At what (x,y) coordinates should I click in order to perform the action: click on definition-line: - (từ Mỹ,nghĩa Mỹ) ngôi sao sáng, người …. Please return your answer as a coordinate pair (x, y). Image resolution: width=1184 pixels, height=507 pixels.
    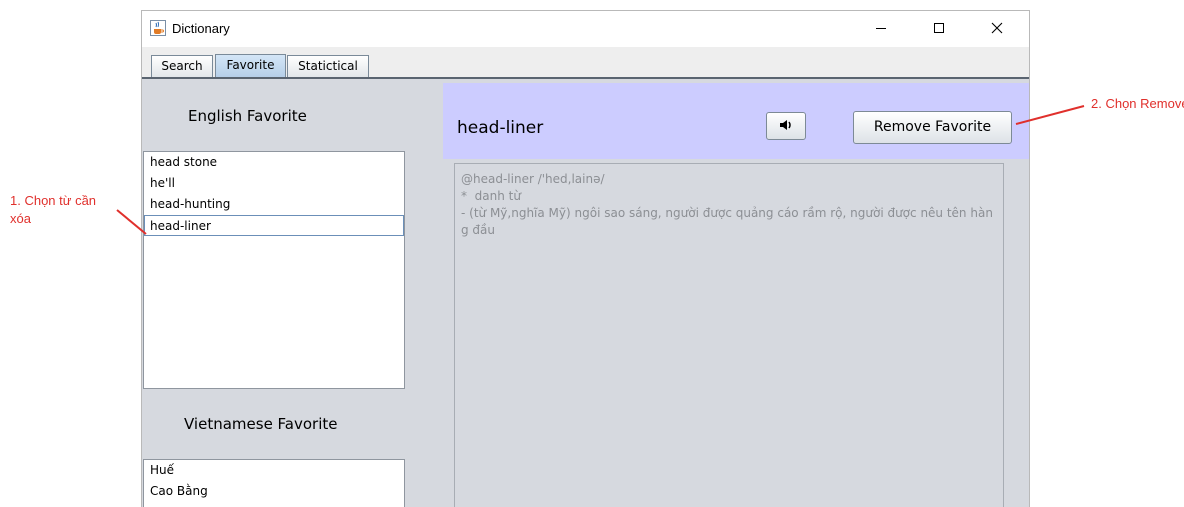
    Looking at the image, I should click on (727, 221).